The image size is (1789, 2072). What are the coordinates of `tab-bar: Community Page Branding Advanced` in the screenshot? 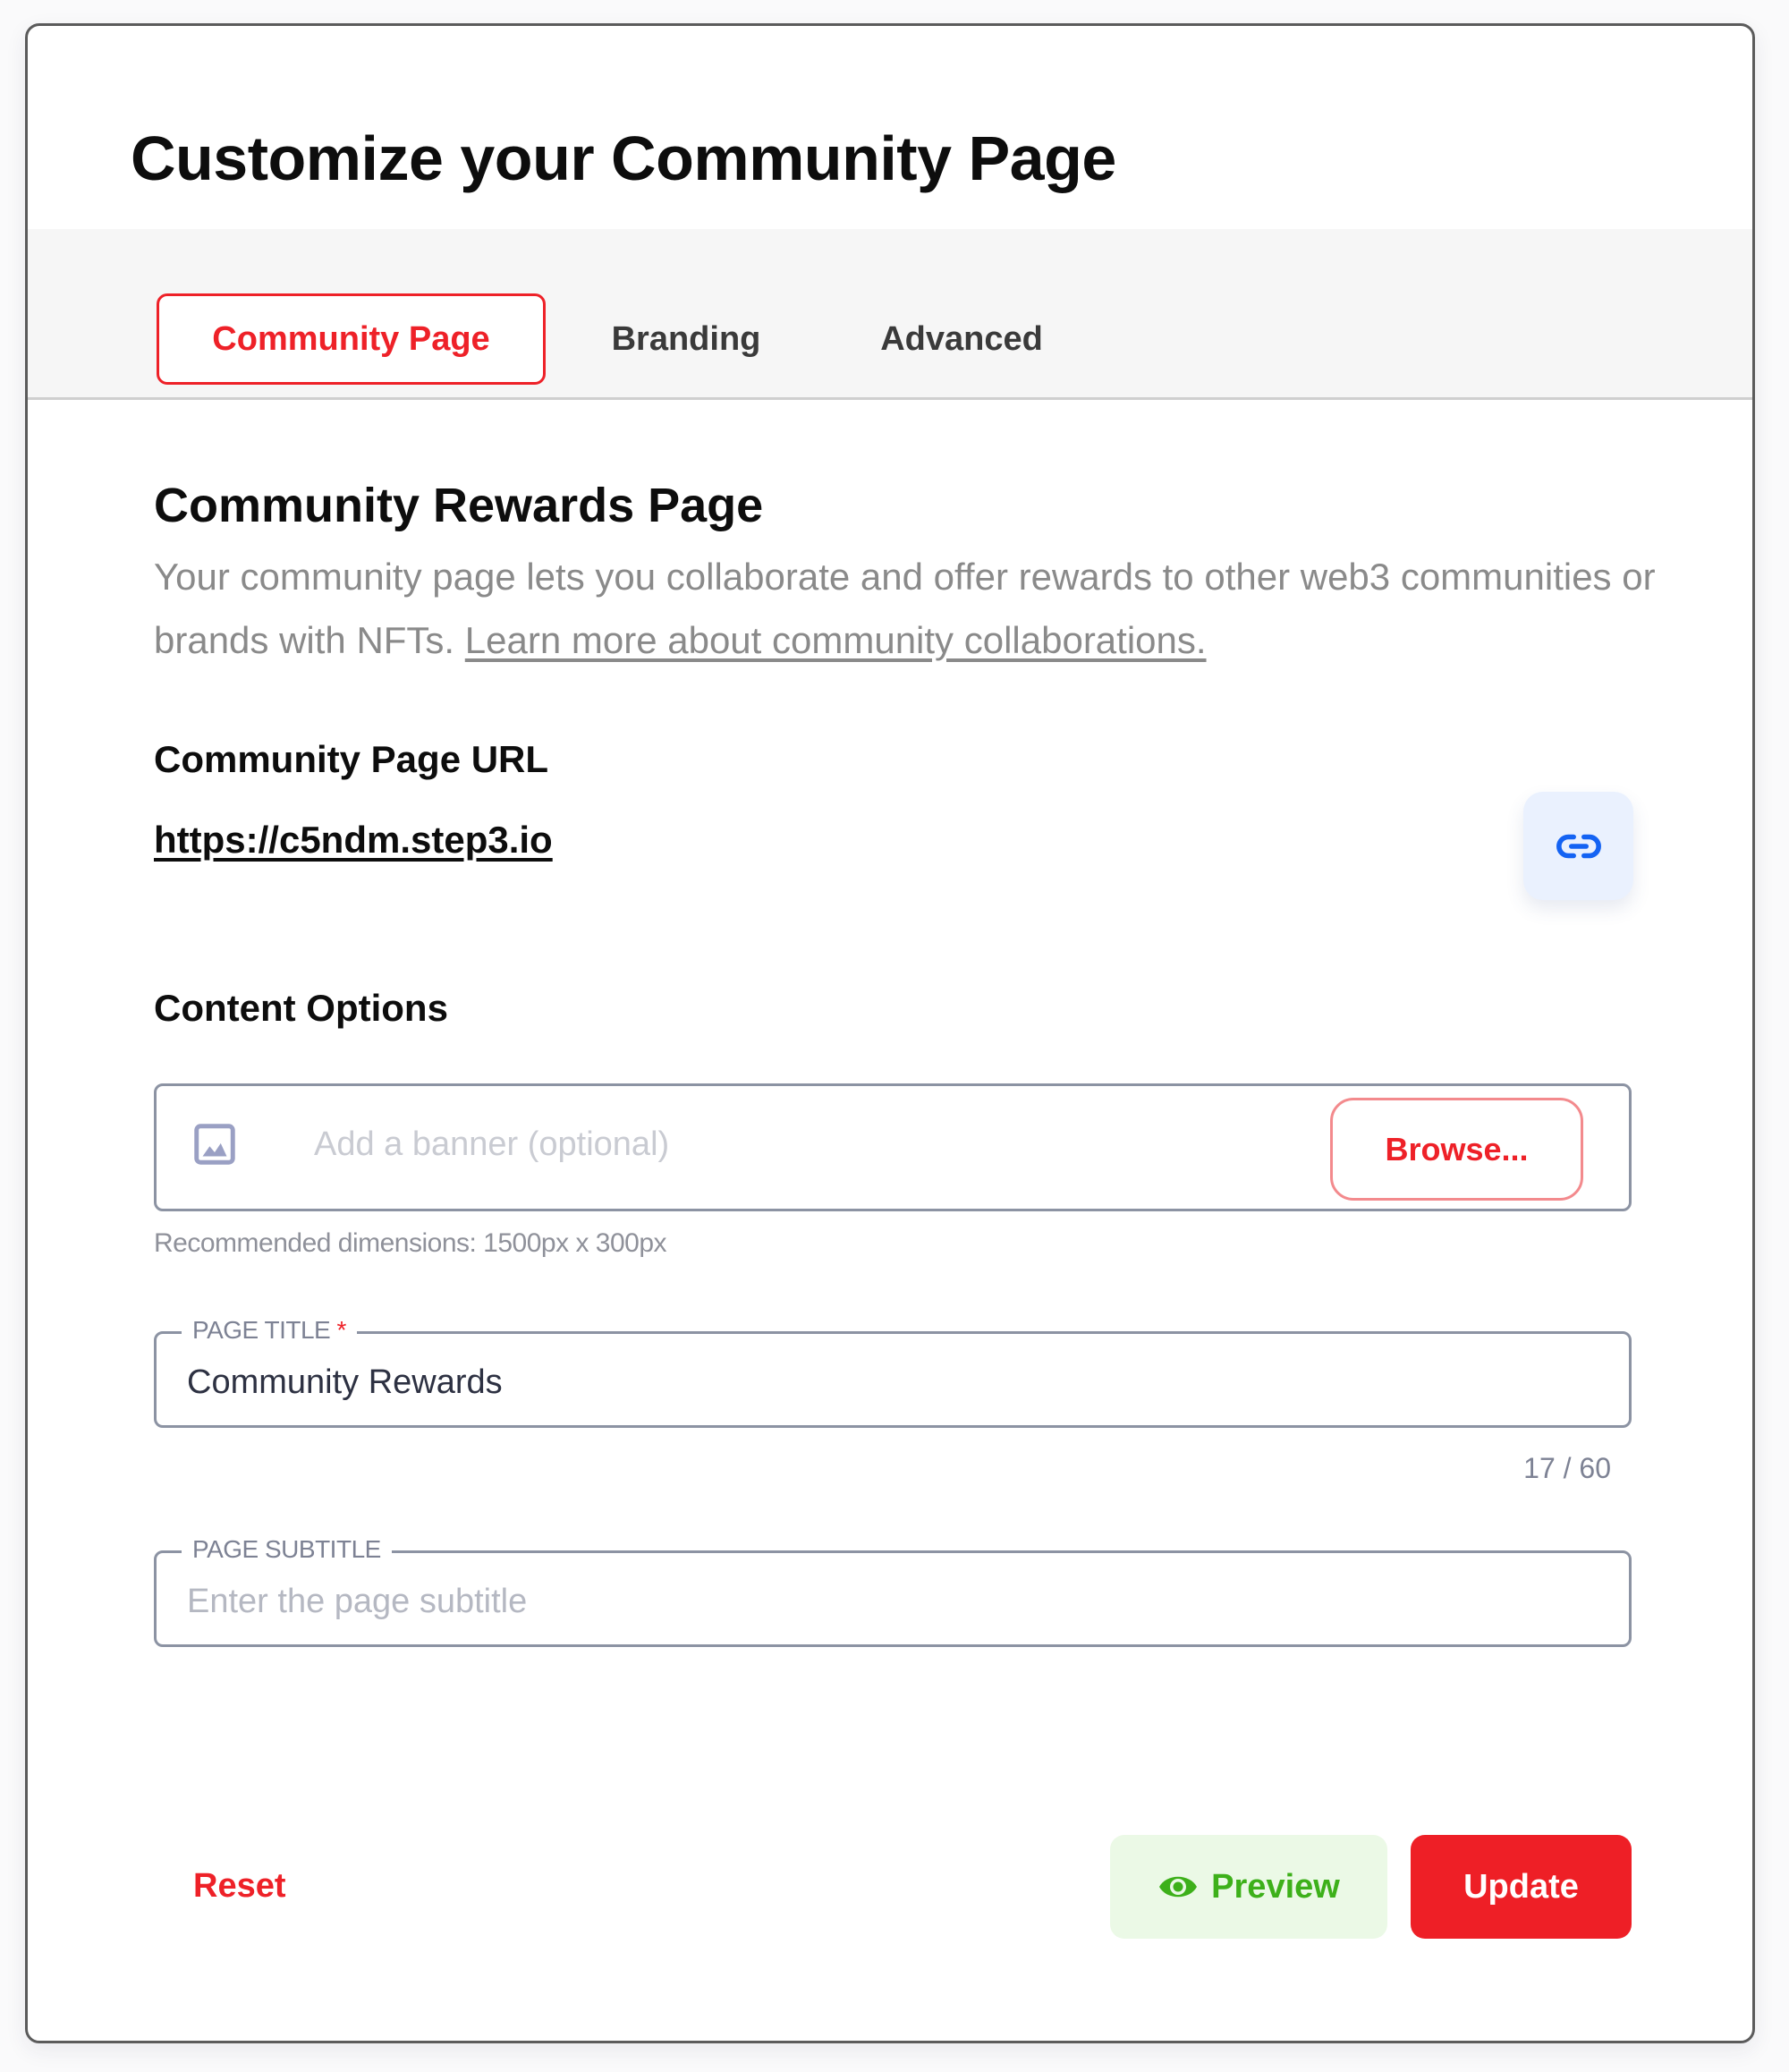 It's located at (890, 315).